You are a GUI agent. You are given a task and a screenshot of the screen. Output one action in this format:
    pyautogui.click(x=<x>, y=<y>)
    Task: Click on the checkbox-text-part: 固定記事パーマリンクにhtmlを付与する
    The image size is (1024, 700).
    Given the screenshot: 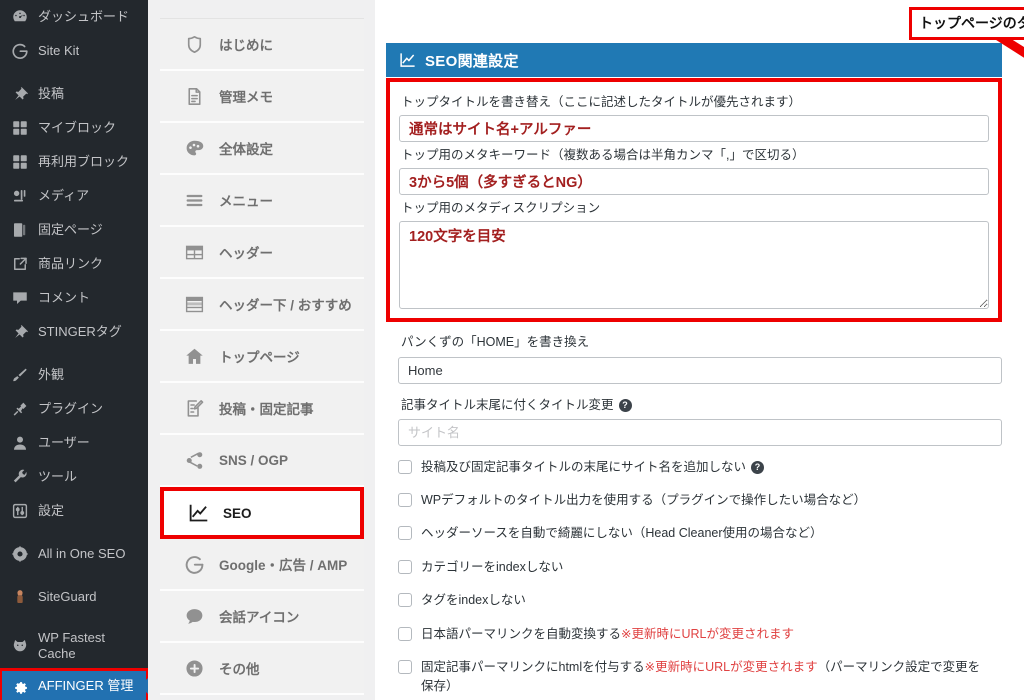 What is the action you would take?
    pyautogui.click(x=533, y=666)
    